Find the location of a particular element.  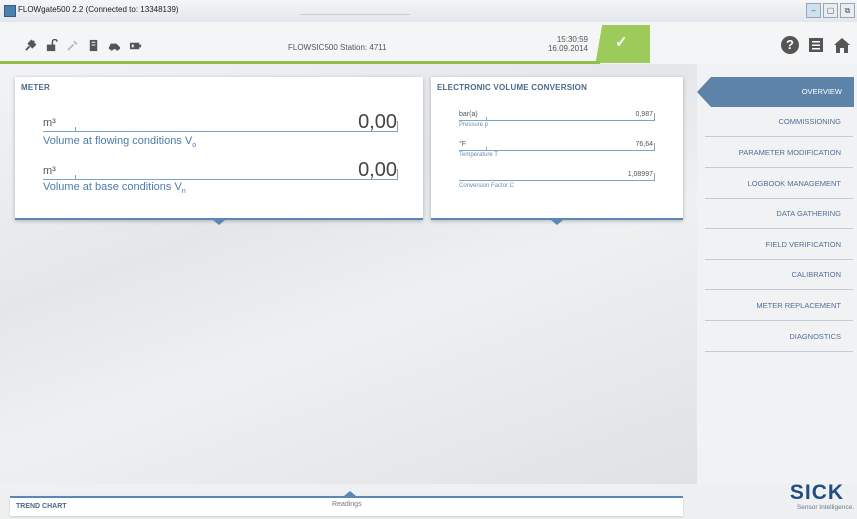

trend-expand-icon is located at coordinates (350, 493).